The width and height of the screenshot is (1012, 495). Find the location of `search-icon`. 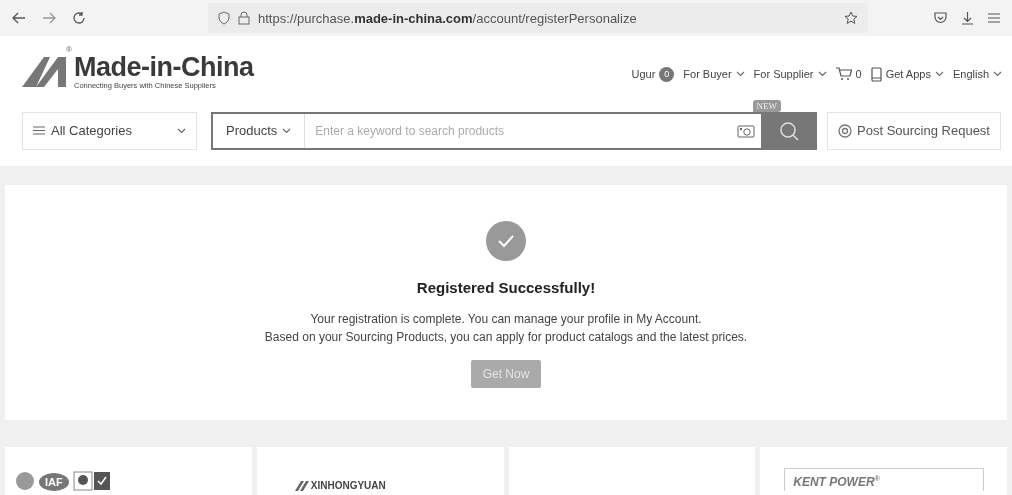

search-icon is located at coordinates (789, 130).